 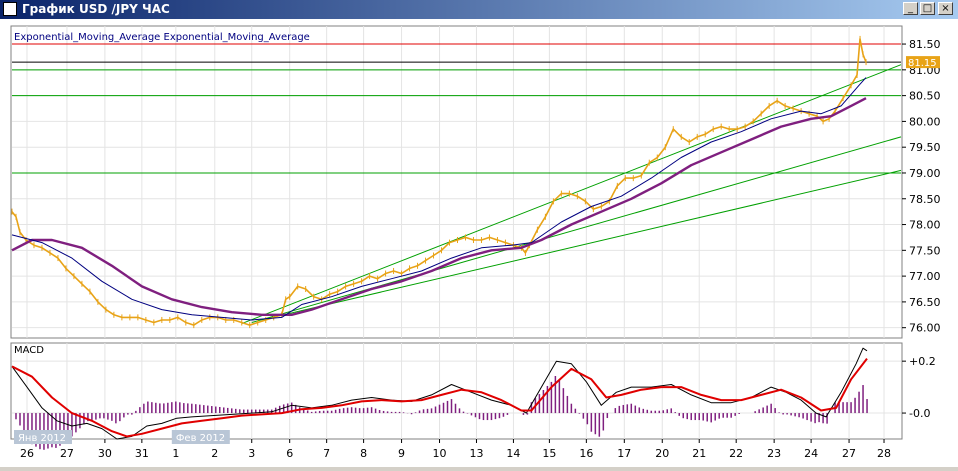 I want to click on x-tick-label: 8, so click(x=363, y=453).